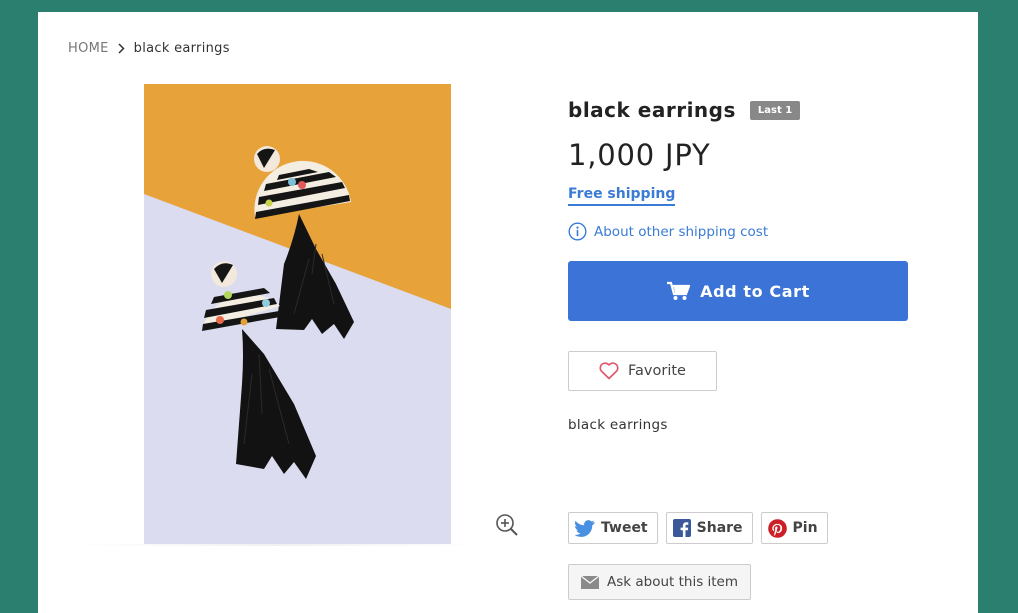  I want to click on twitter-icon, so click(585, 528).